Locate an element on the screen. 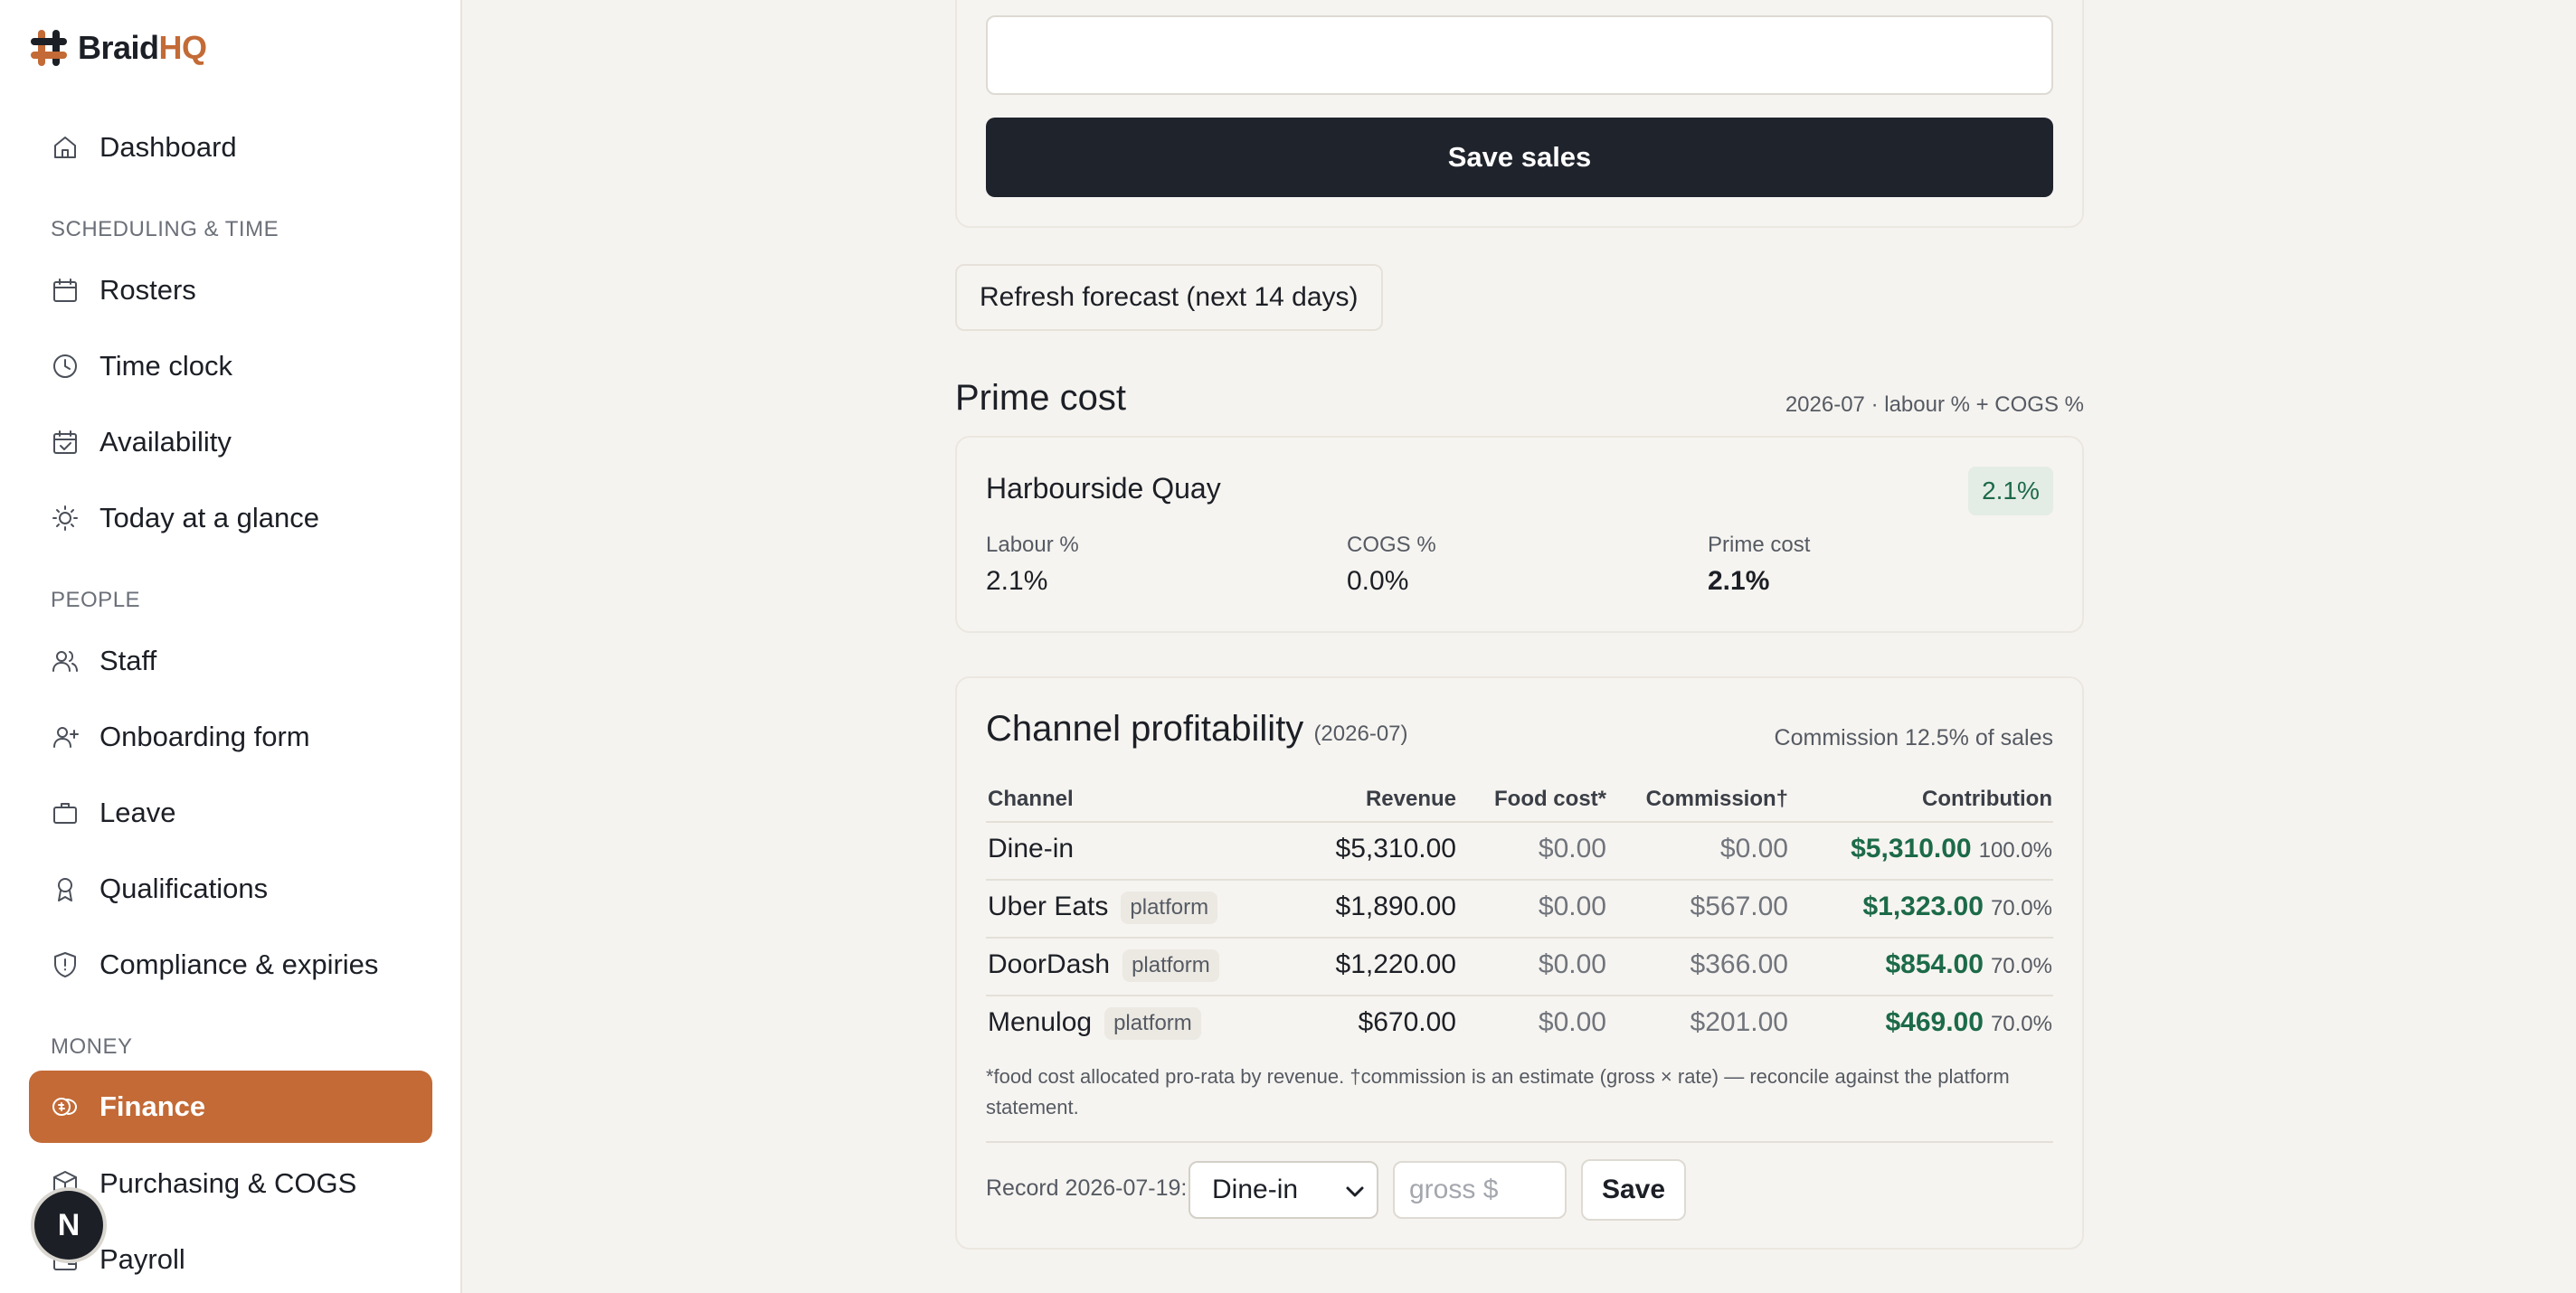 Image resolution: width=2576 pixels, height=1293 pixels. braid-logo-icon is located at coordinates (49, 48).